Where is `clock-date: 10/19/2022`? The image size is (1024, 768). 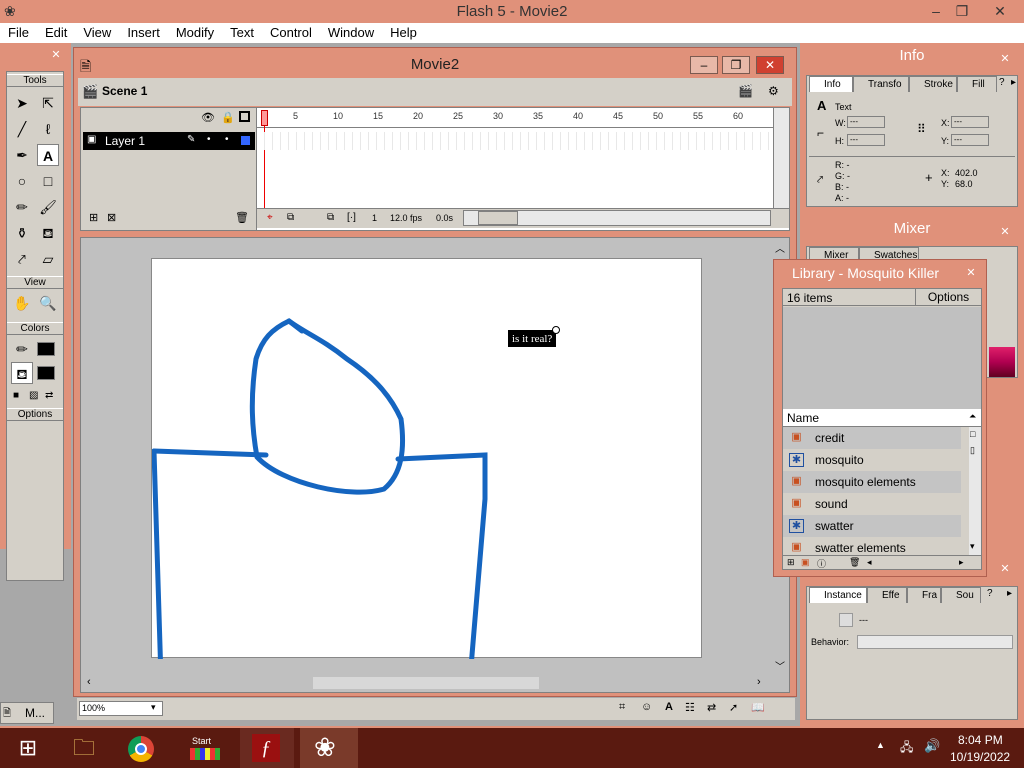
clock-date: 10/19/2022 is located at coordinates (980, 757).